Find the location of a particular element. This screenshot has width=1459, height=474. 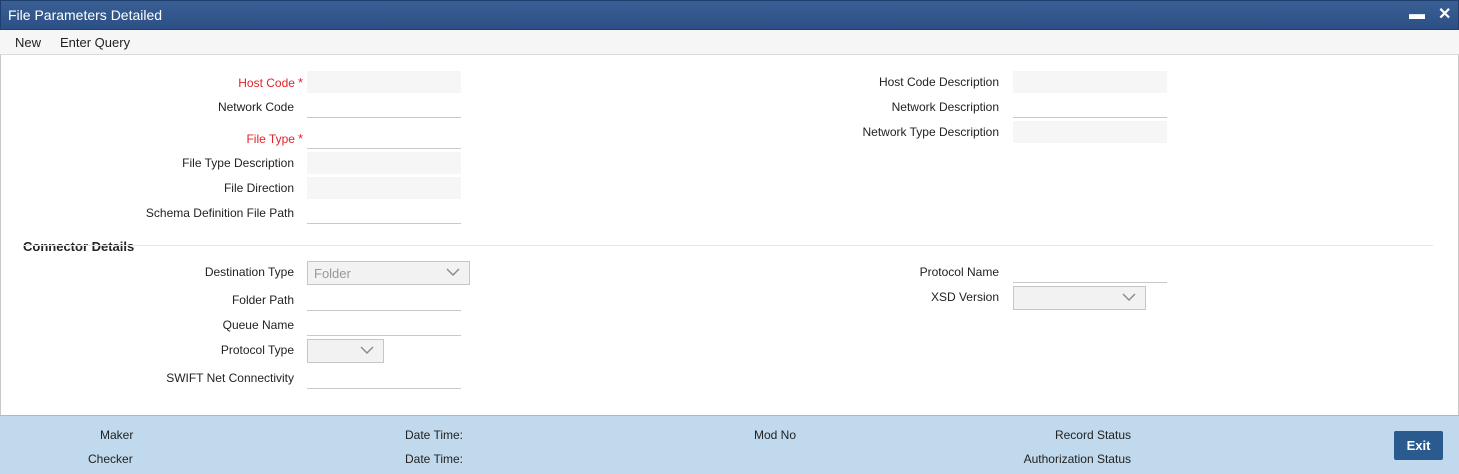

xsd-version-label: XSD Version is located at coordinates (964, 297).